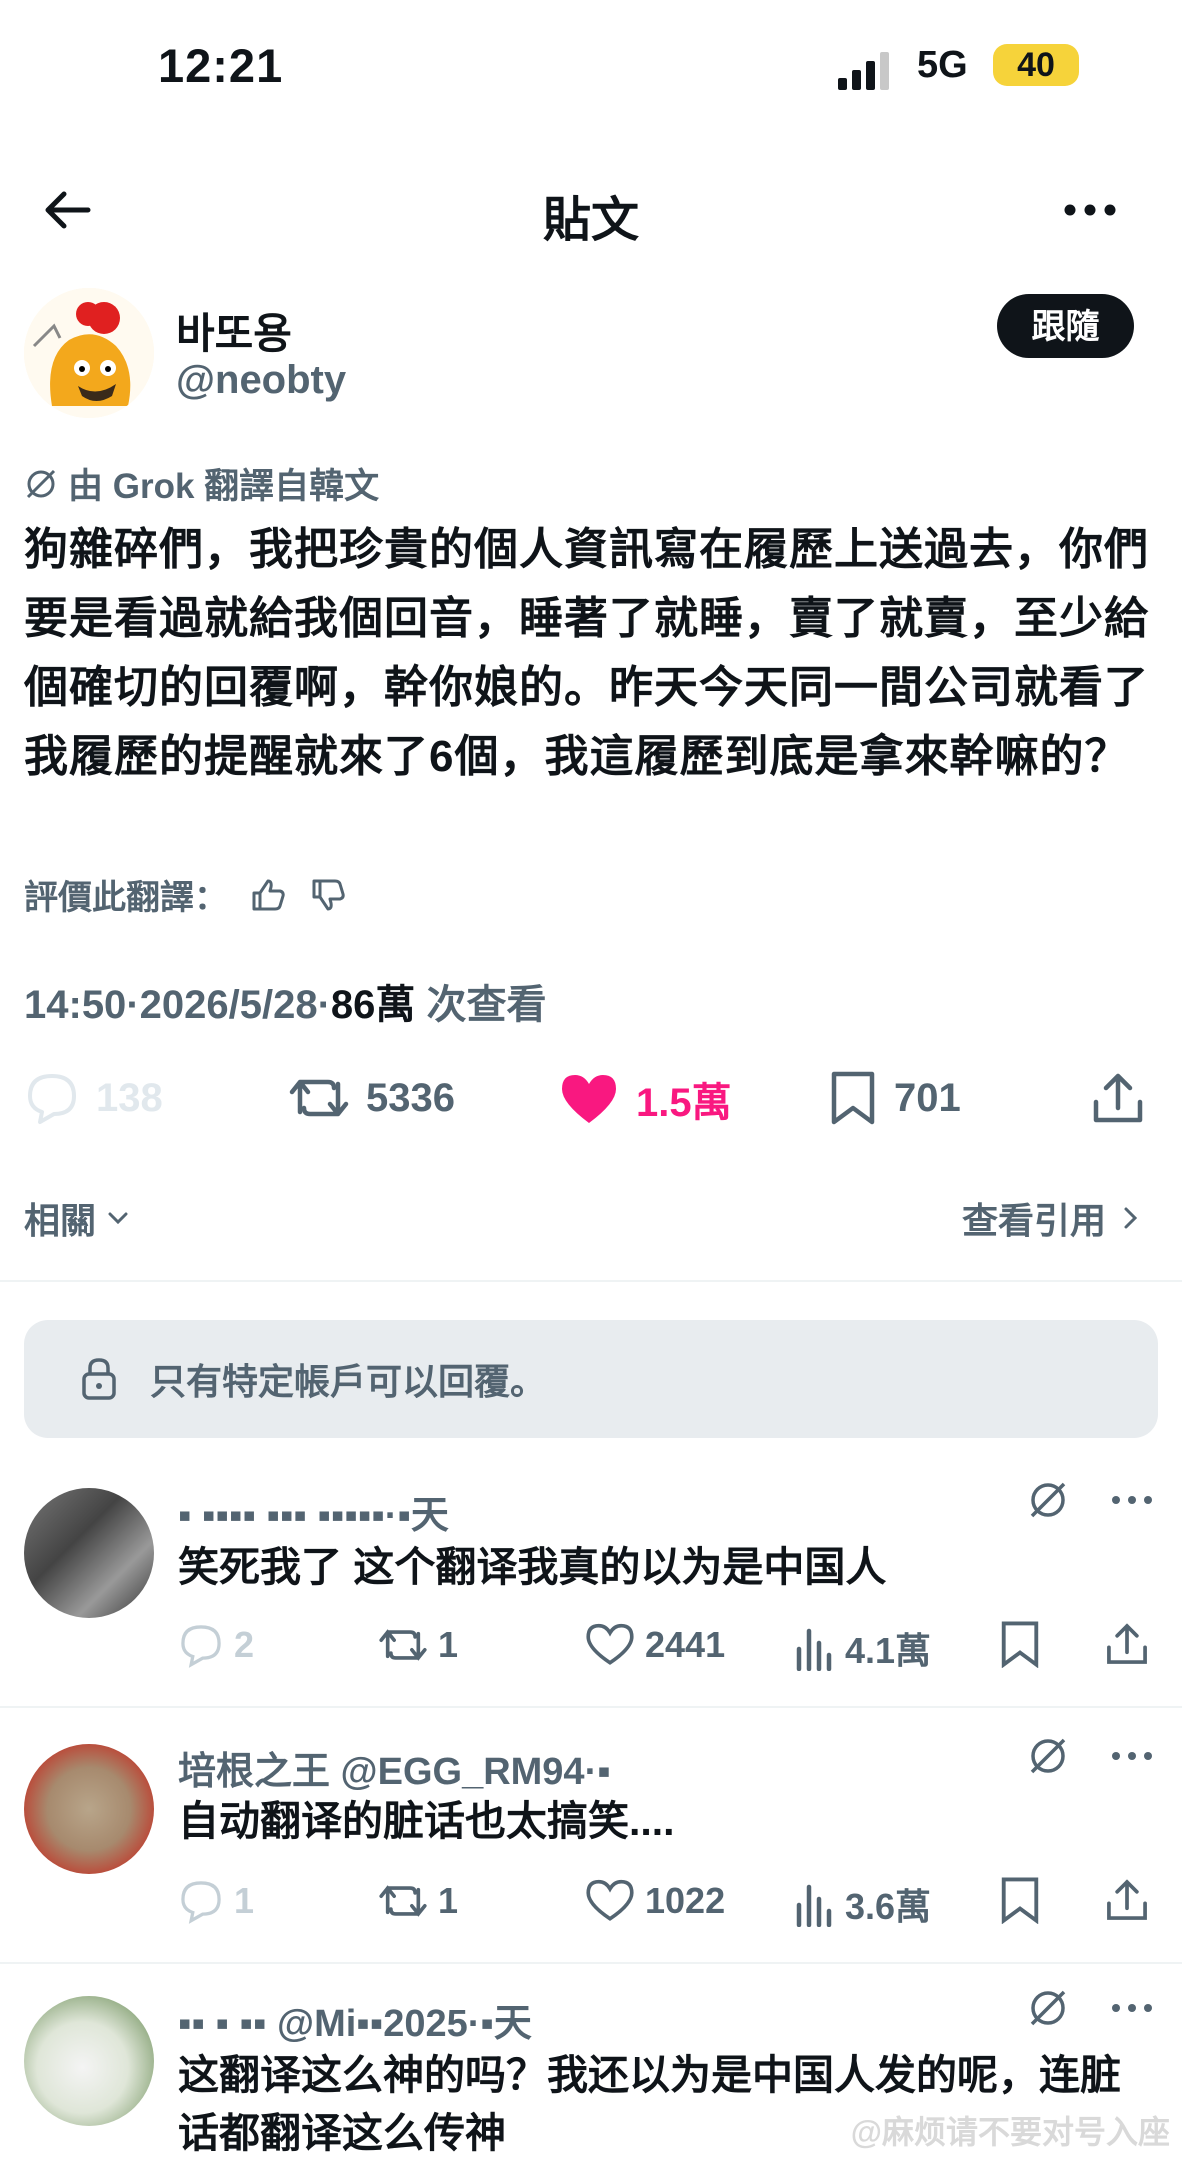 The height and width of the screenshot is (2162, 1182). Describe the element at coordinates (126, 898) in the screenshot. I see `rate-translation-label: 評價此翻譯：` at that location.